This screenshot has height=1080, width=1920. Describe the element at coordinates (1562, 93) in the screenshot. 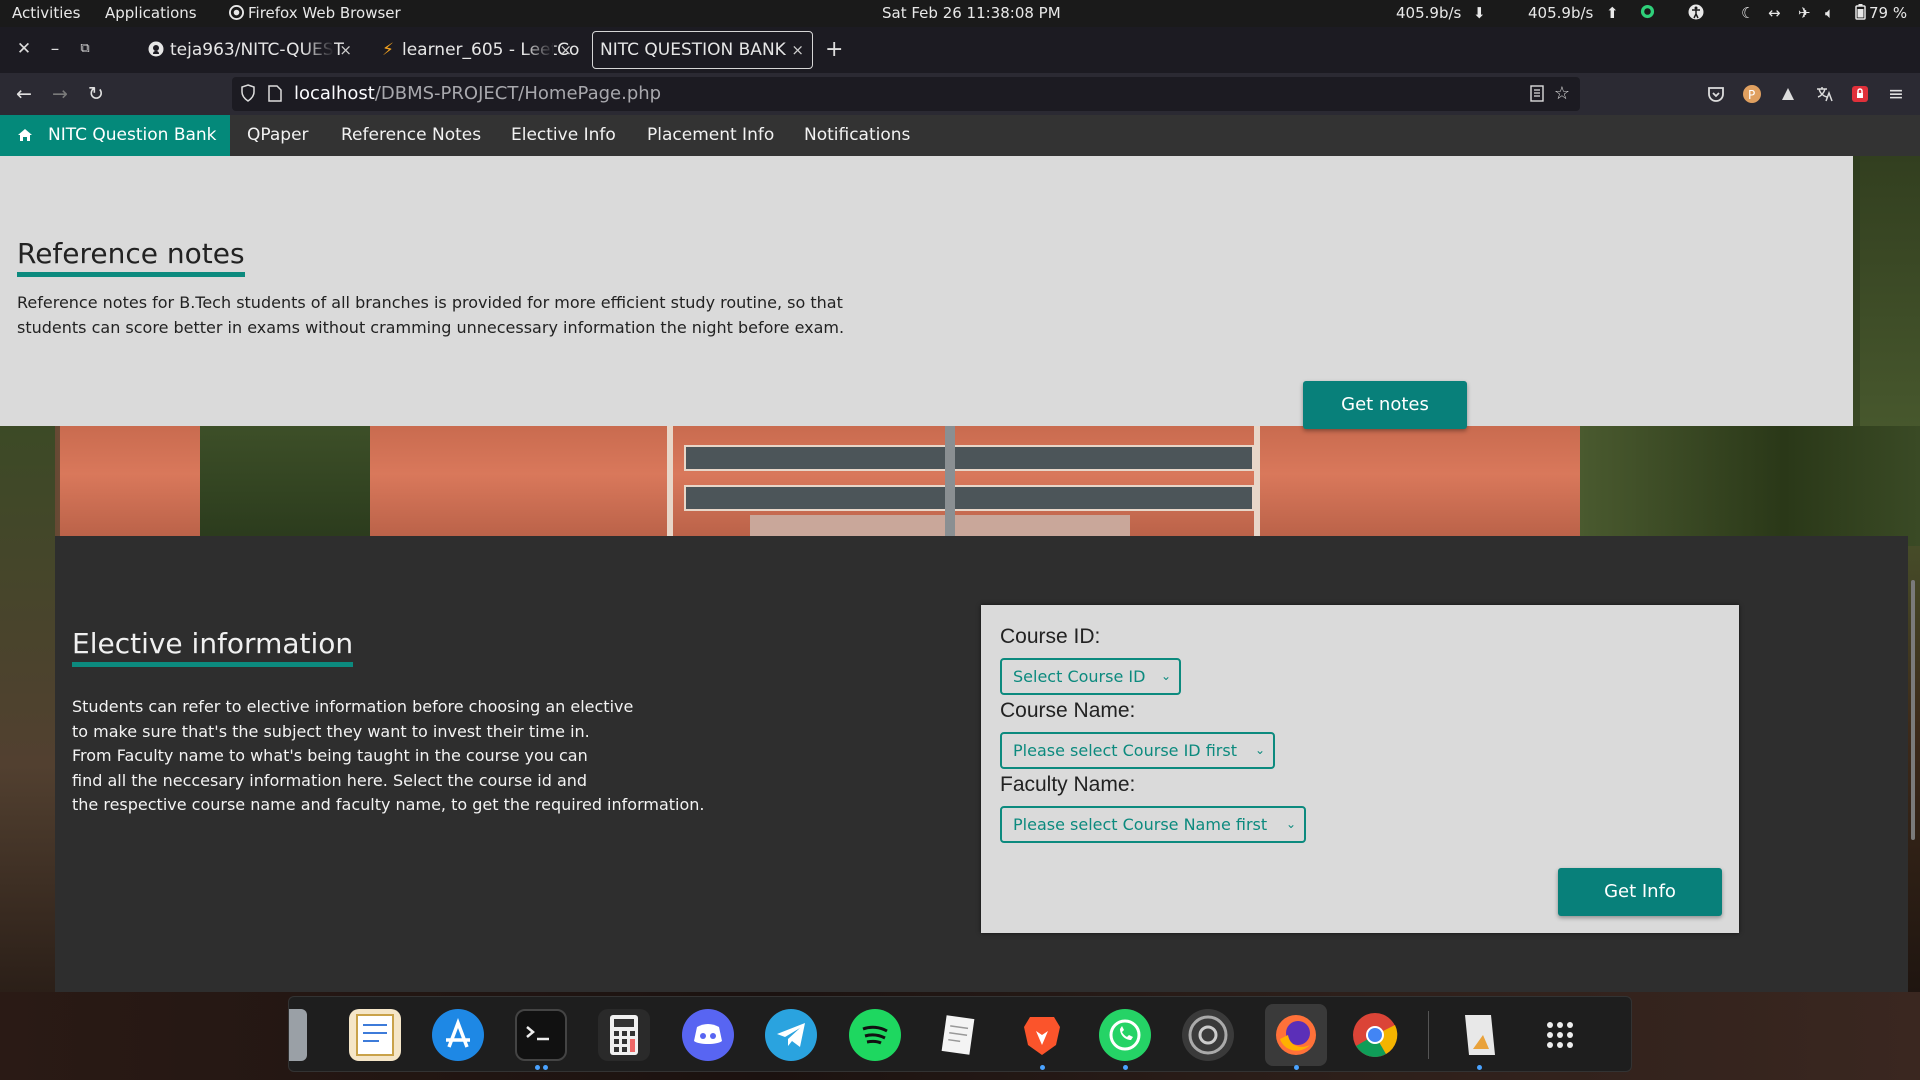

I see `bookmark-star-icon: ☆` at that location.